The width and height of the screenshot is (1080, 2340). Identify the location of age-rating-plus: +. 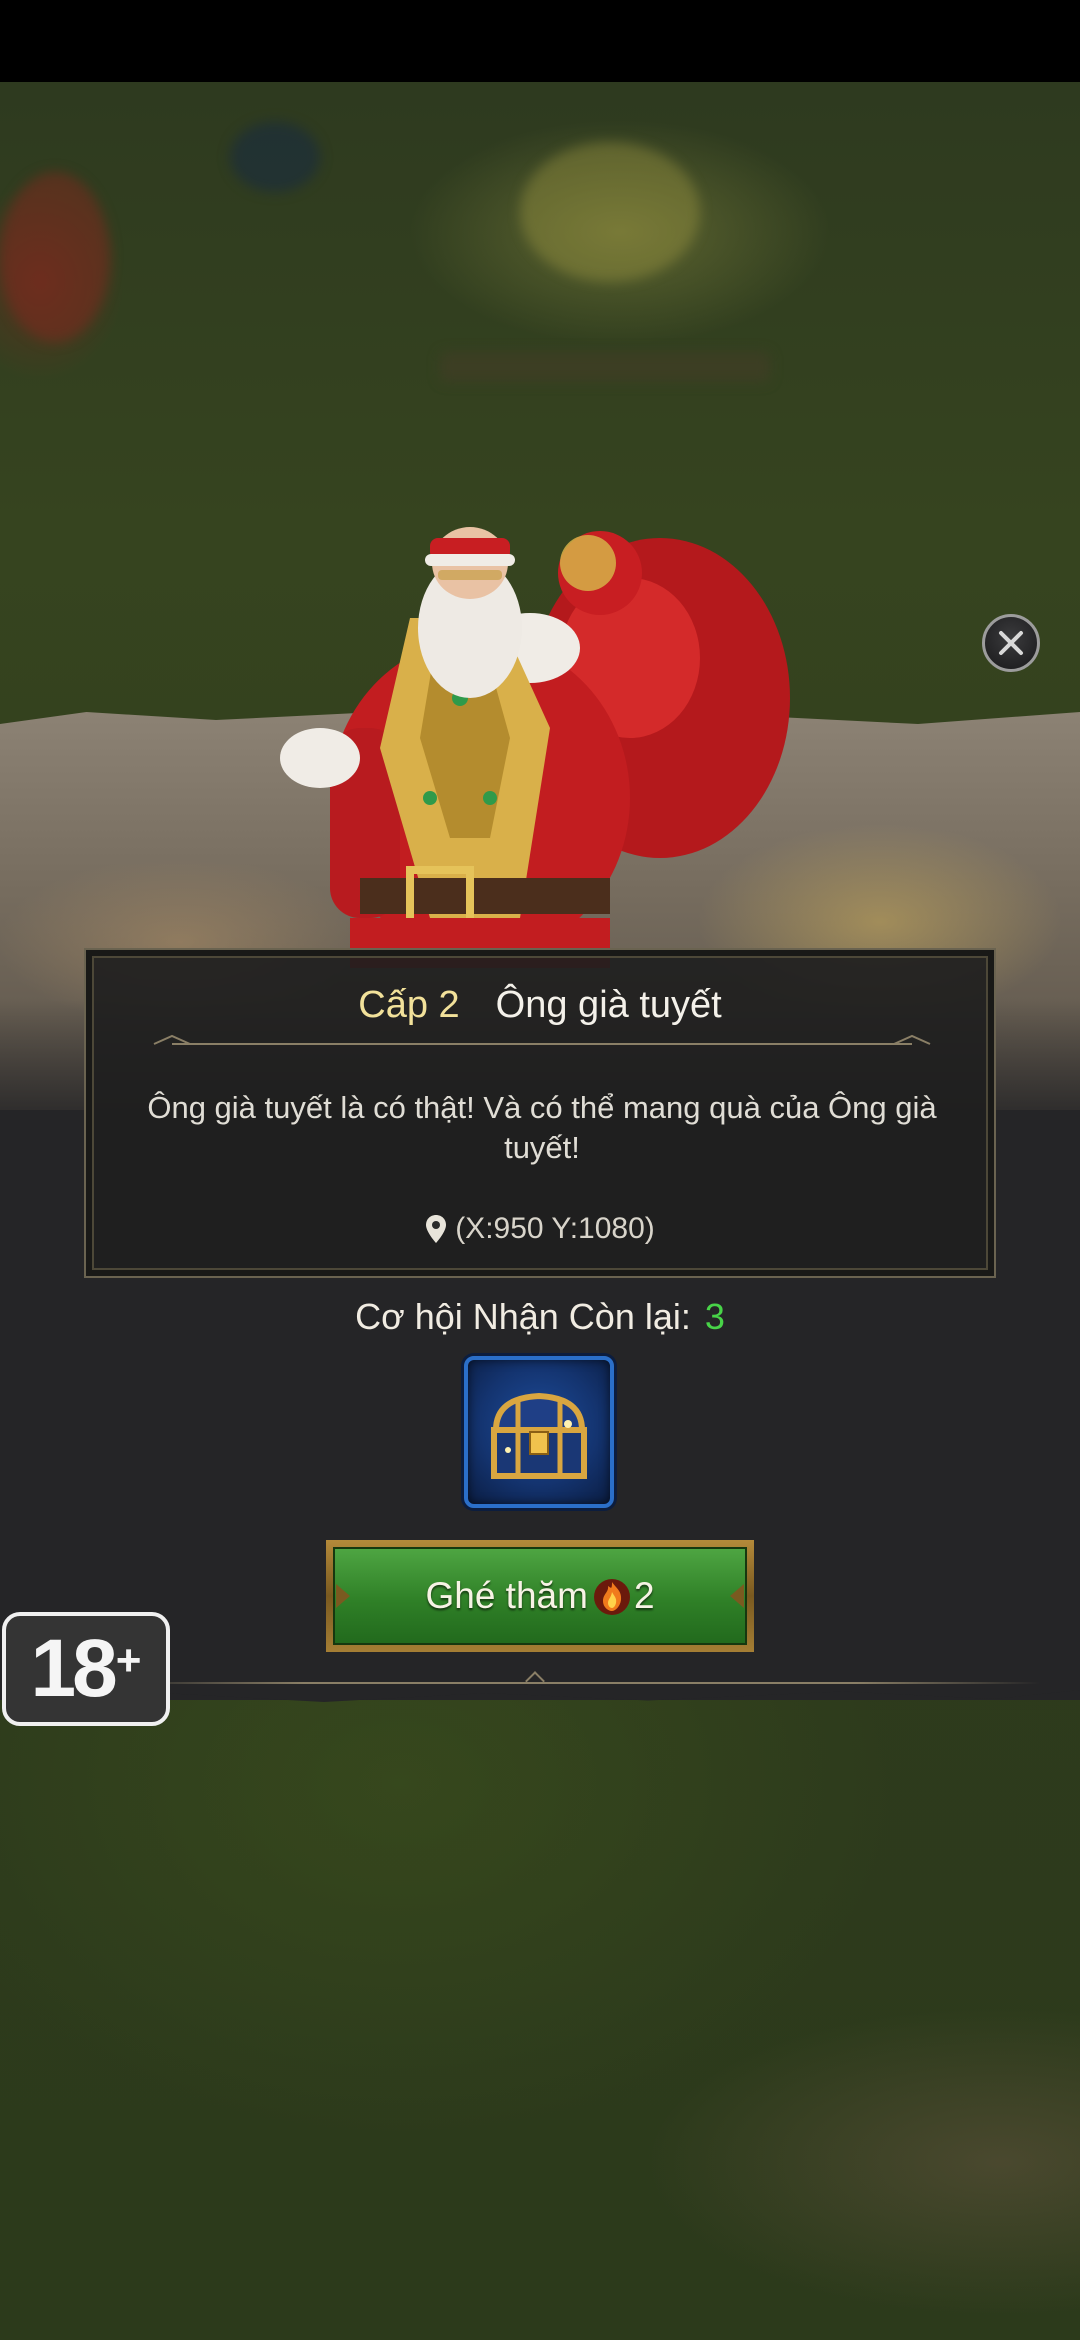
(128, 1660).